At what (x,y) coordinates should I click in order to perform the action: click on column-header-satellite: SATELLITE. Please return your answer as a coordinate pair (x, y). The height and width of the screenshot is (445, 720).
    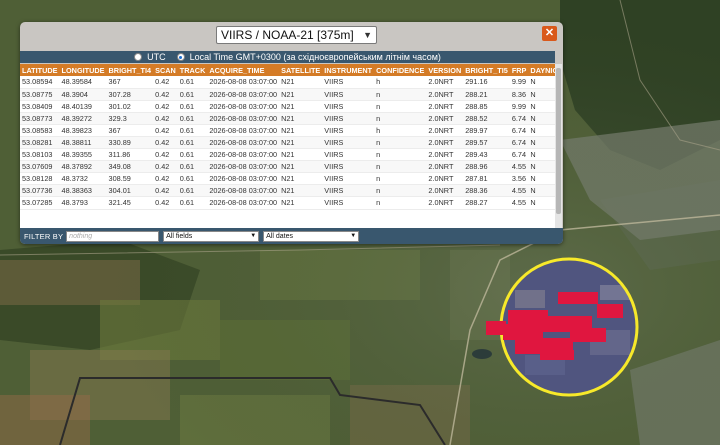
    Looking at the image, I should click on (301, 70).